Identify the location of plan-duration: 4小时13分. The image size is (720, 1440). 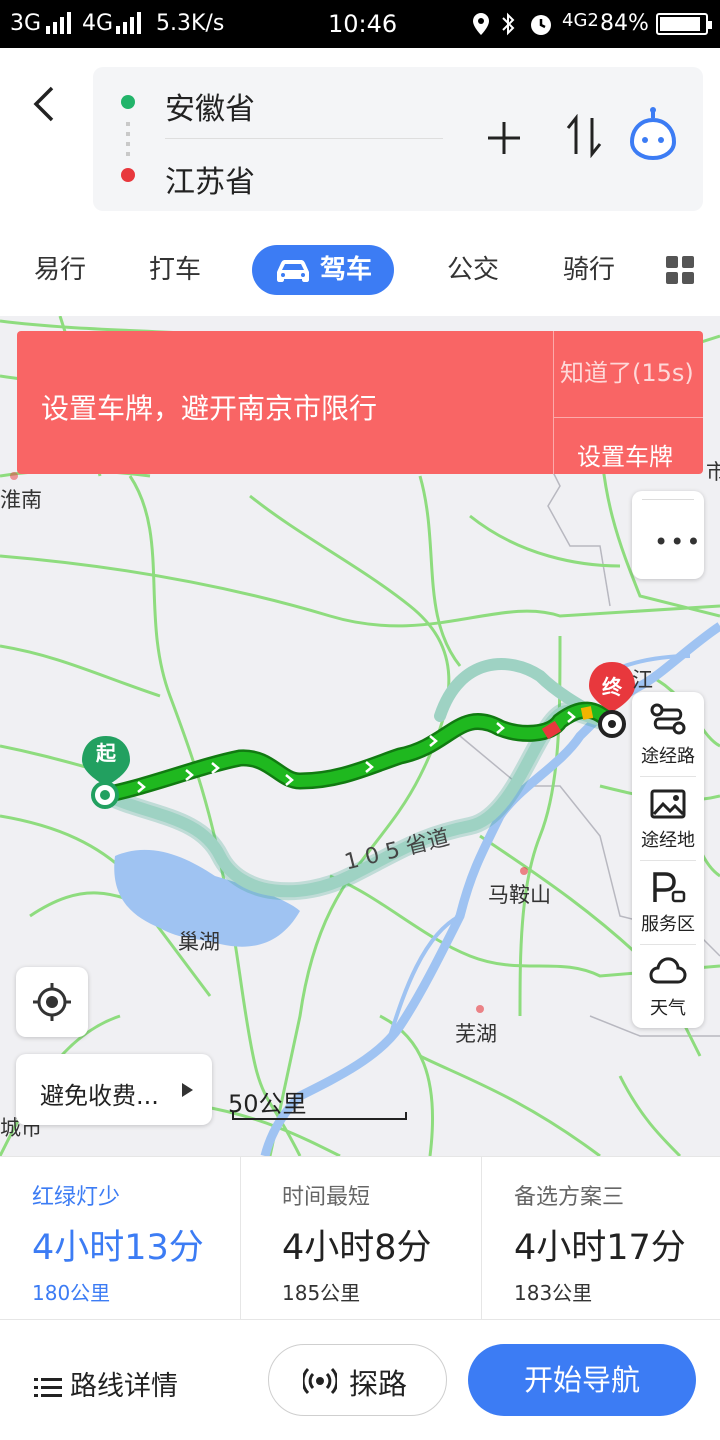
(118, 1248).